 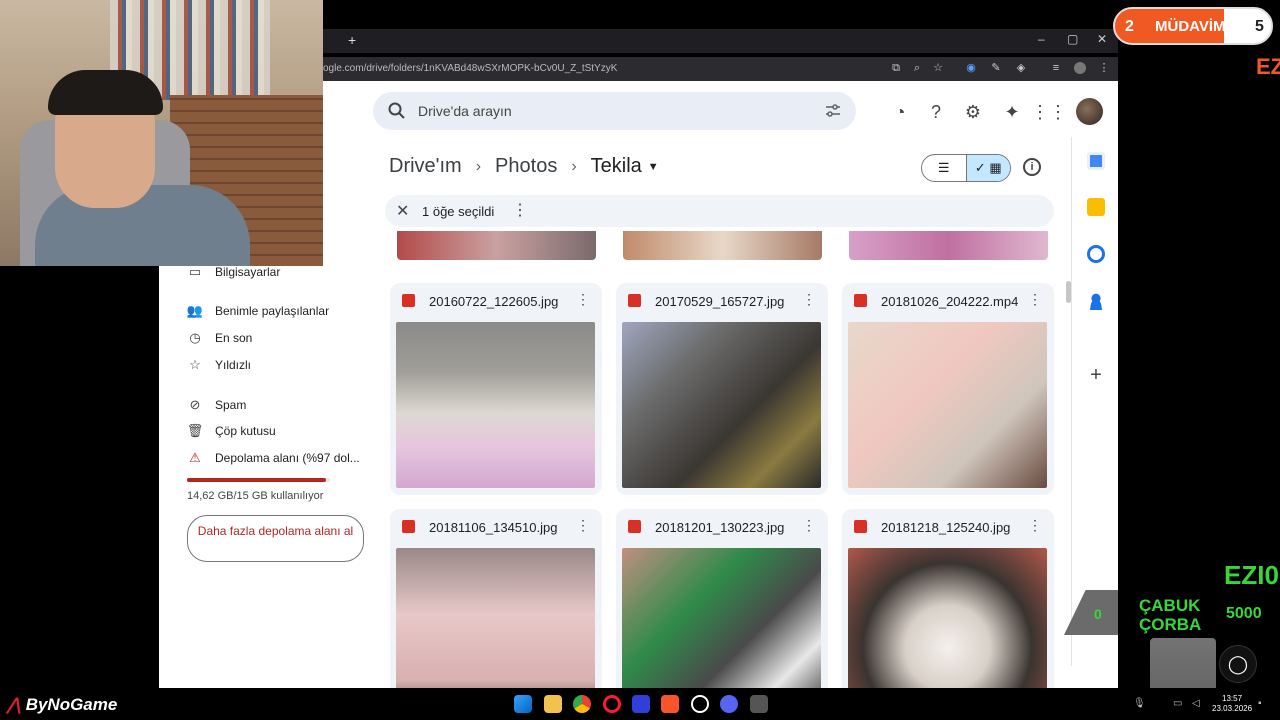 I want to click on breadcrumb-photos: Photos, so click(x=526, y=166).